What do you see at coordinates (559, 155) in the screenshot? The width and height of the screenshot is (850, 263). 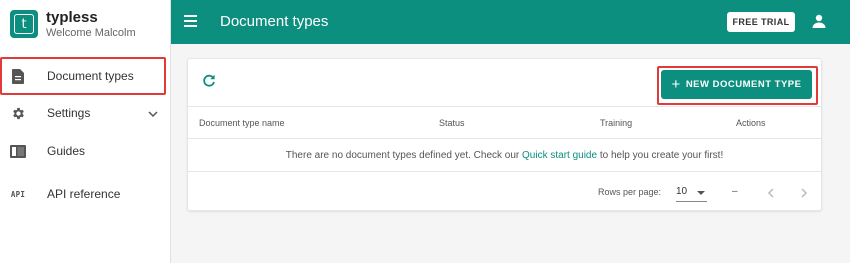 I see `quick-start-guide-link: Quick start guide` at bounding box center [559, 155].